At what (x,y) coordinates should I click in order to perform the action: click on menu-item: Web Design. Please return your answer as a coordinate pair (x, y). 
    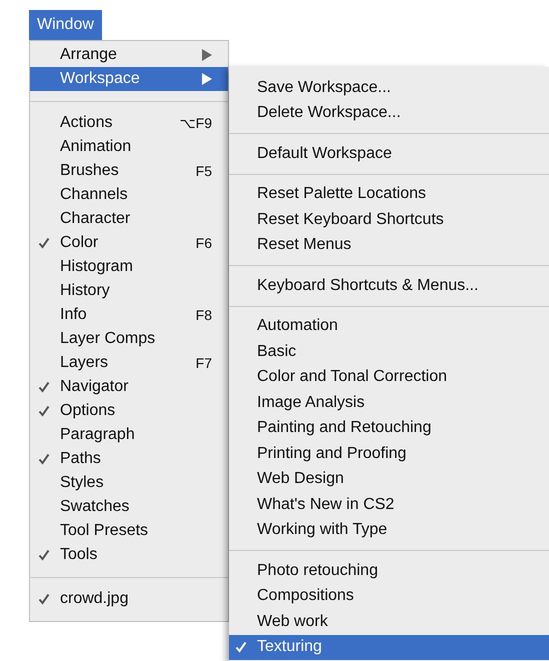
    Looking at the image, I should click on (389, 479).